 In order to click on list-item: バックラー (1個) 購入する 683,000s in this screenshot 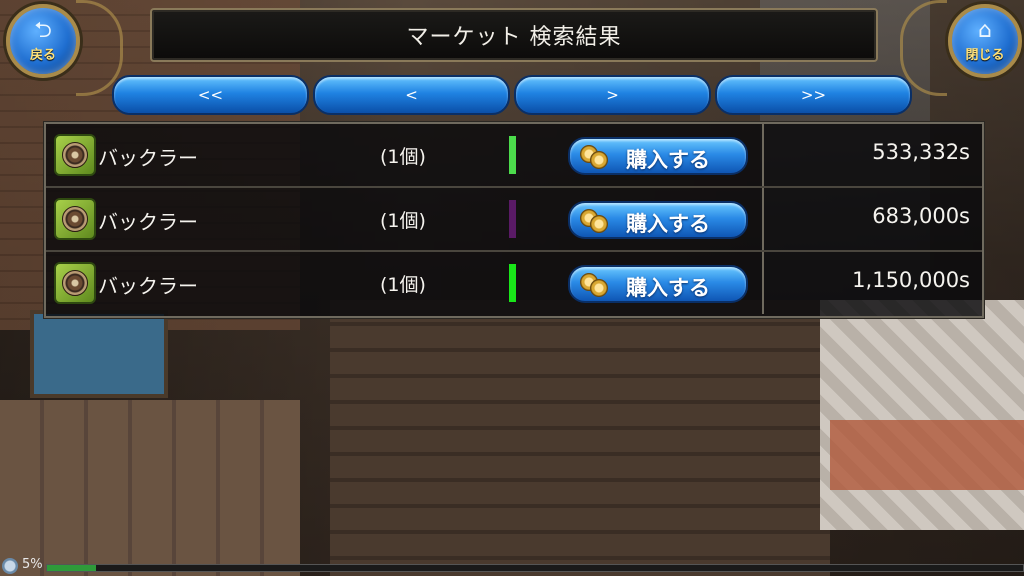, I will do `click(514, 220)`.